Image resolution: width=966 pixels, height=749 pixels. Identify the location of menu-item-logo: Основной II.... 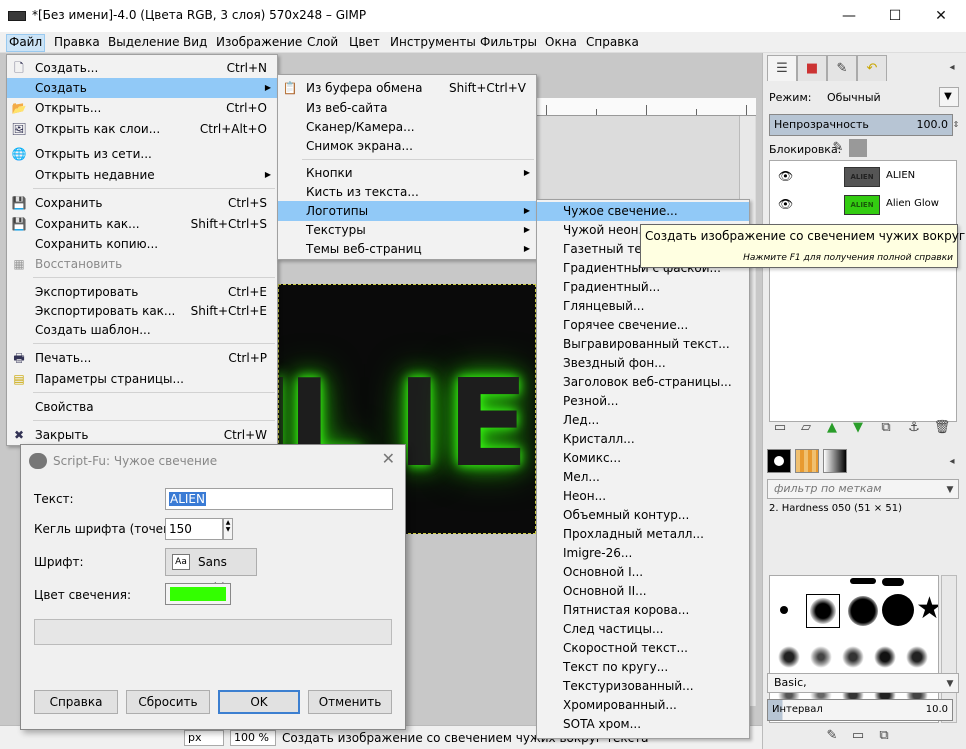
(643, 591).